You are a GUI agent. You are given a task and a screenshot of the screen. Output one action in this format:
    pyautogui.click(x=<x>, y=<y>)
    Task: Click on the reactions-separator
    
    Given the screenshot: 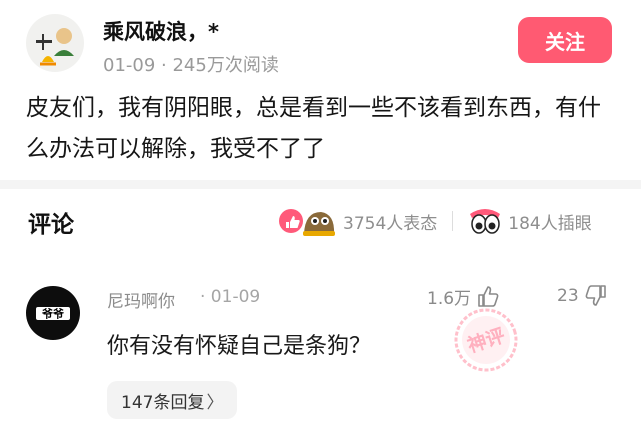 What is the action you would take?
    pyautogui.click(x=453, y=221)
    